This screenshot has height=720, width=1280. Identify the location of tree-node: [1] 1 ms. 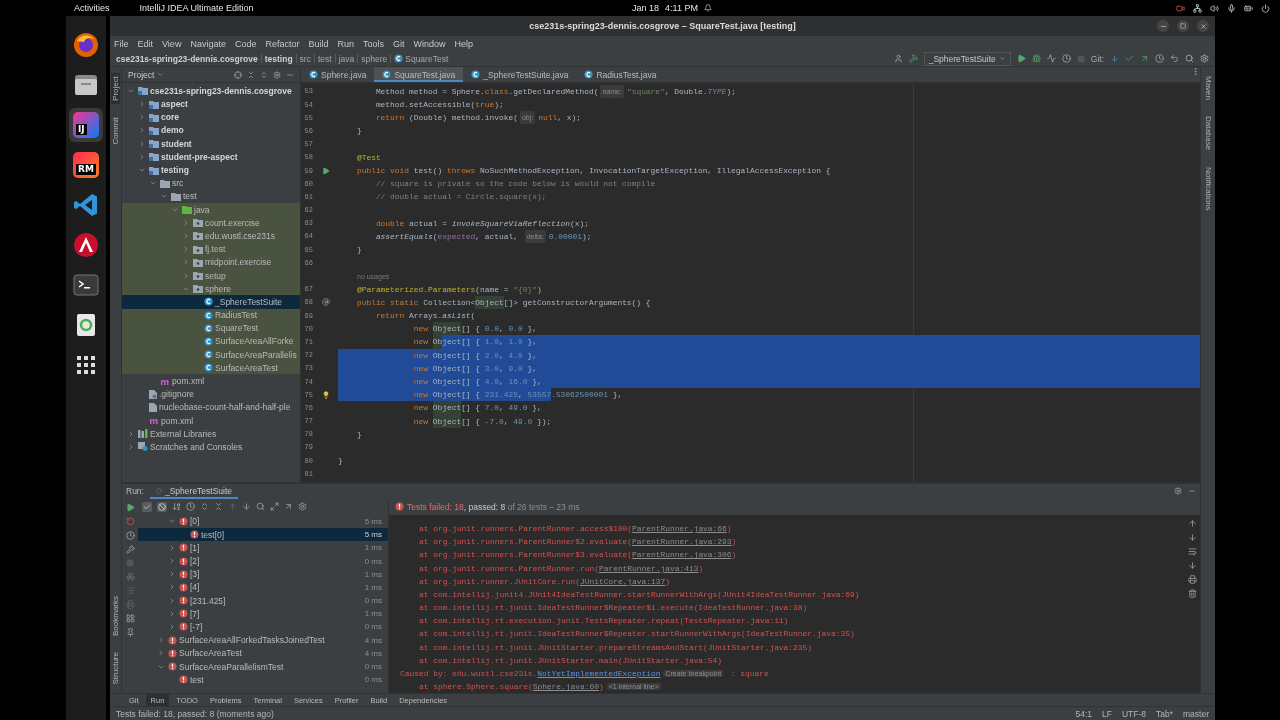
(263, 548).